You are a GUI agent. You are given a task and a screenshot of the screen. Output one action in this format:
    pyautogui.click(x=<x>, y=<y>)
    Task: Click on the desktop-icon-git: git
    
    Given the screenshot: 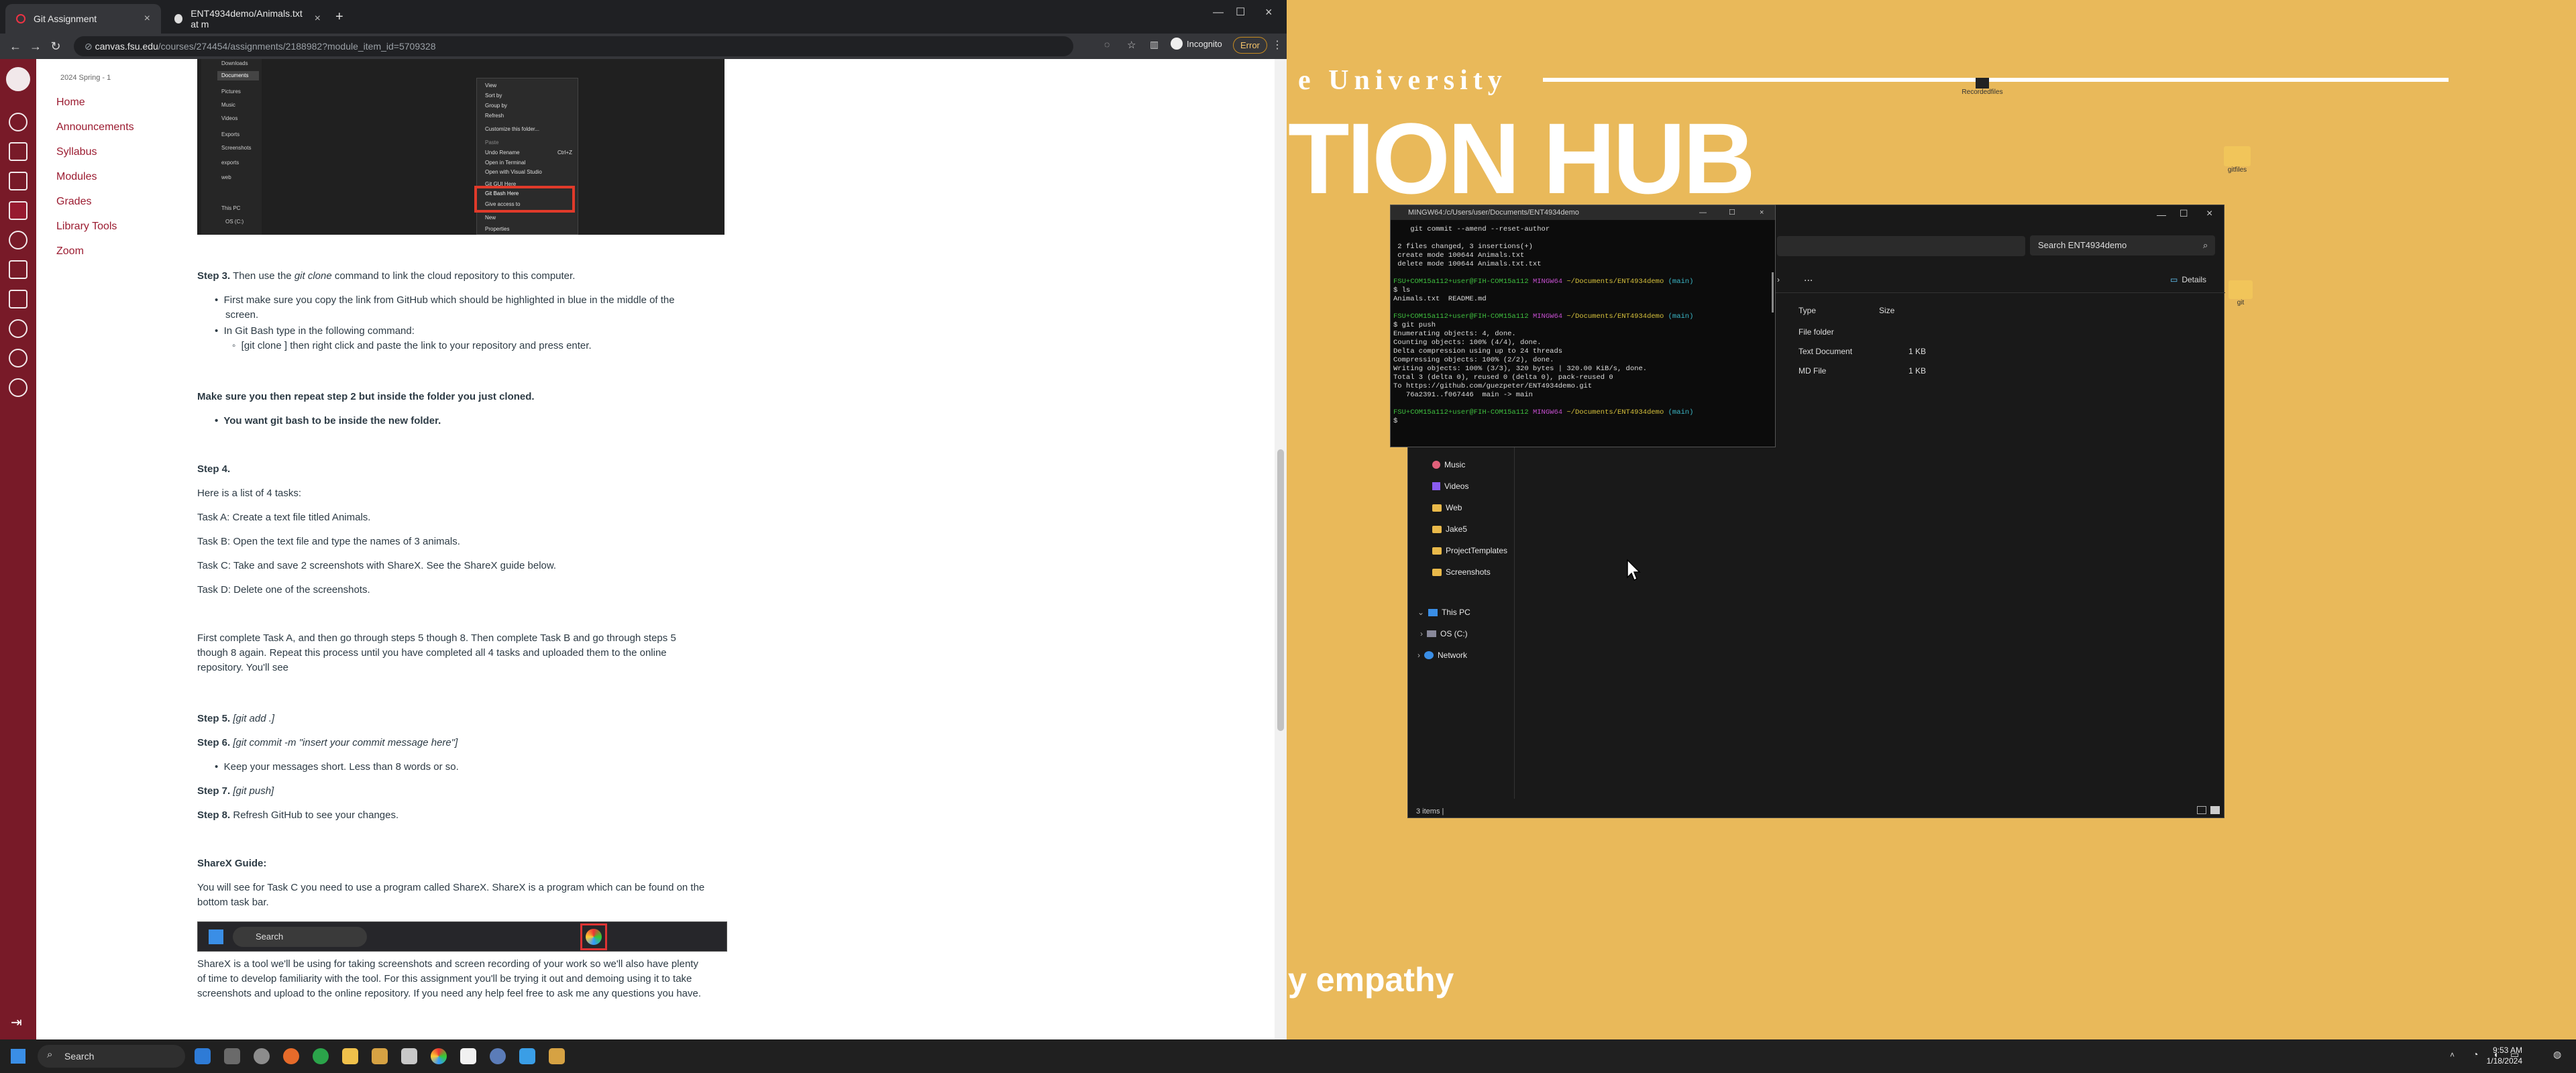 What is the action you would take?
    pyautogui.click(x=2240, y=300)
    